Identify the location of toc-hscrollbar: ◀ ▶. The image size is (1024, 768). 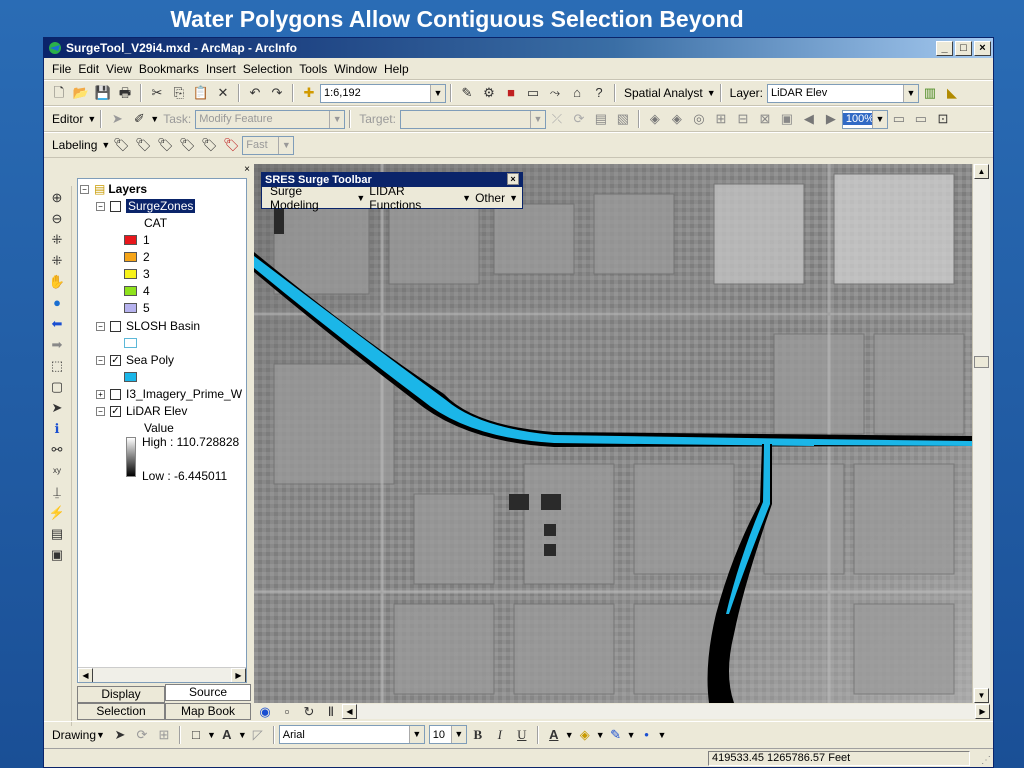
(162, 674).